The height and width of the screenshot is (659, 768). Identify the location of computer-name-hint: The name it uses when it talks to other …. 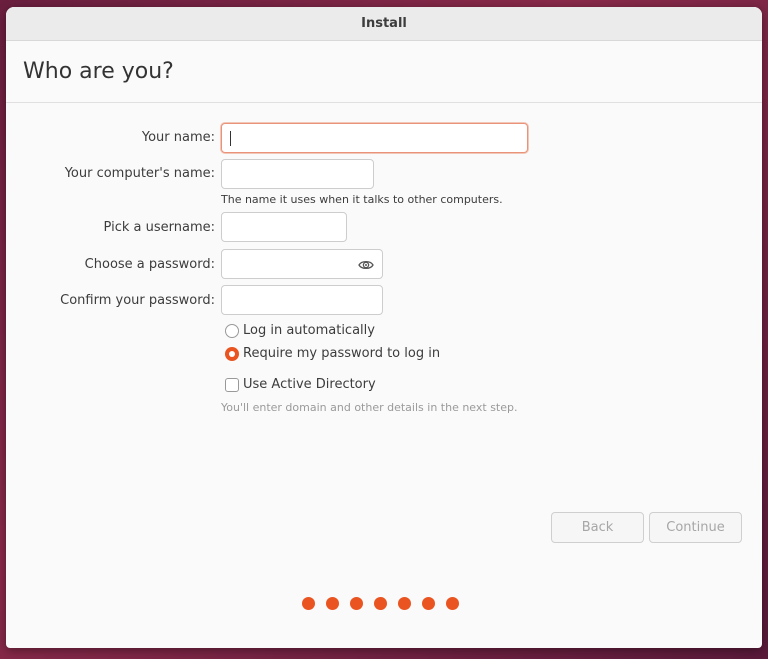
(362, 199).